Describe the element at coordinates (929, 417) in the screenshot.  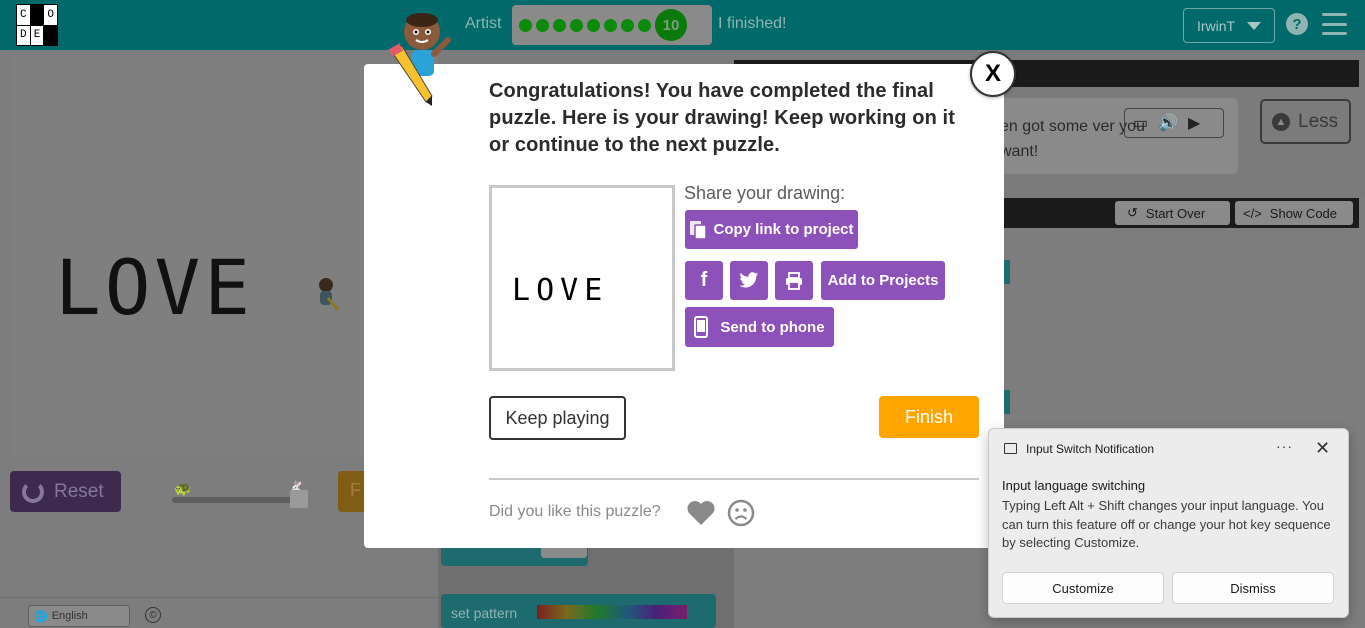
I see `finish-button: Finish` at that location.